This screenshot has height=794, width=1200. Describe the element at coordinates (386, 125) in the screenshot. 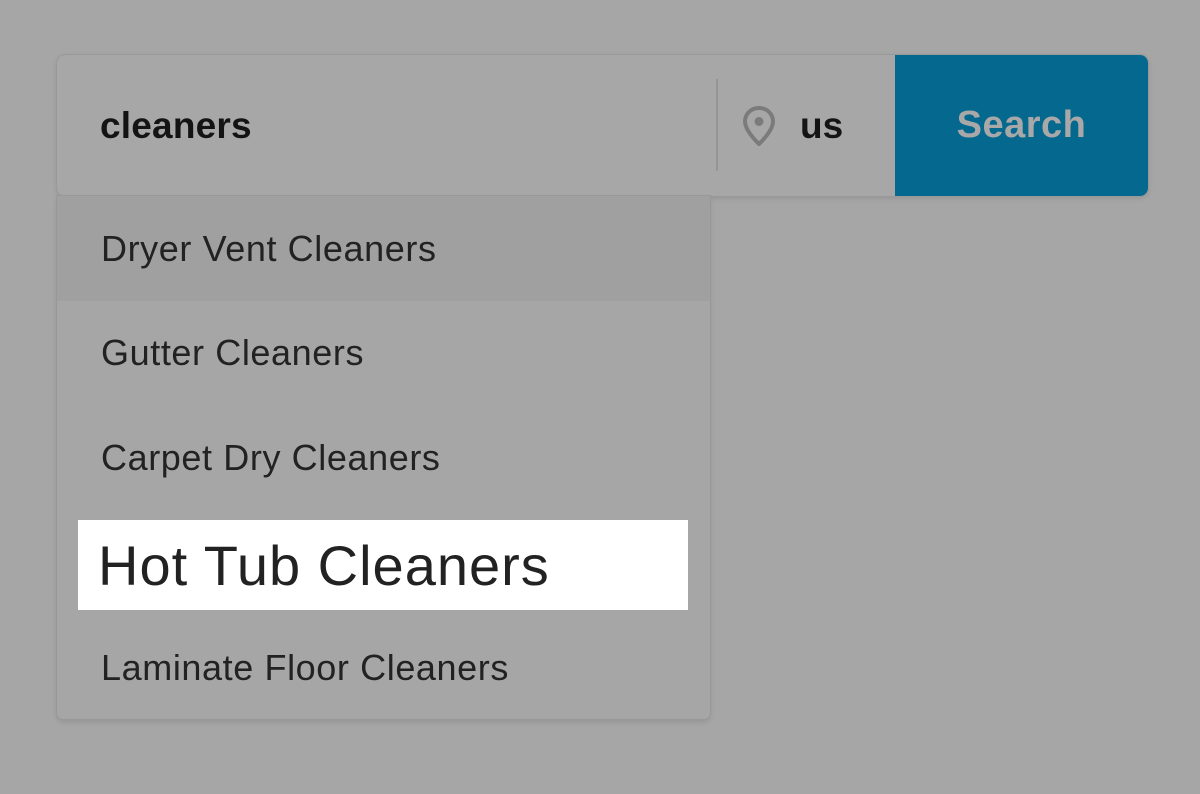

I see `search-query-input: cleaners` at that location.